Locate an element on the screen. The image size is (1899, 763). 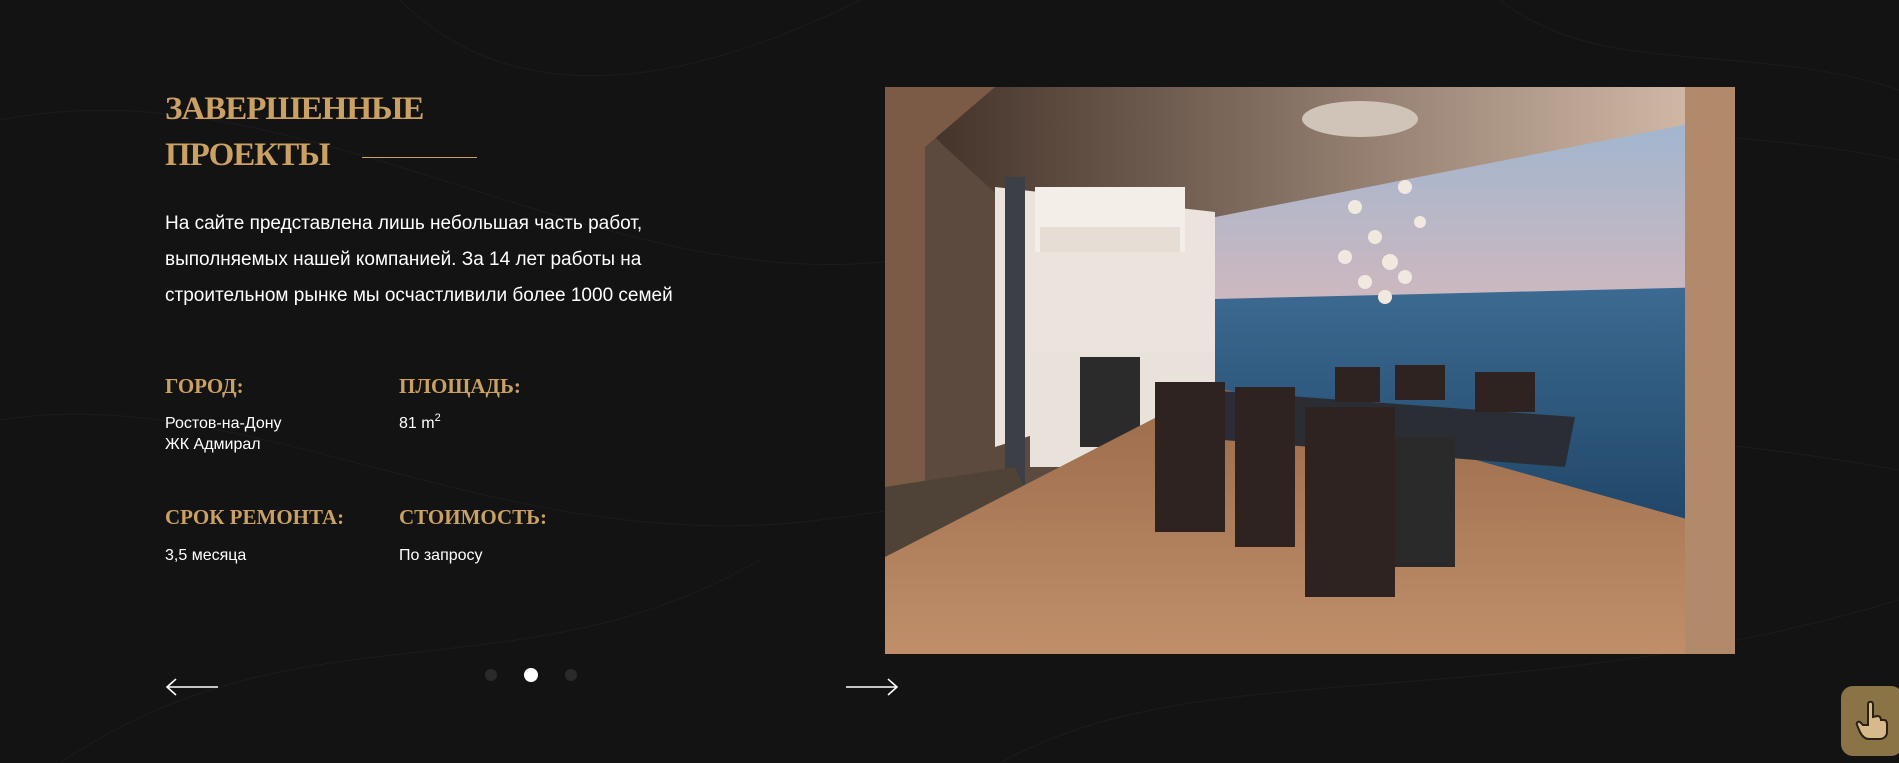
section-title: ЗАВЕРШЕННЫЕ ПРОЕКТЫ is located at coordinates (325, 132).